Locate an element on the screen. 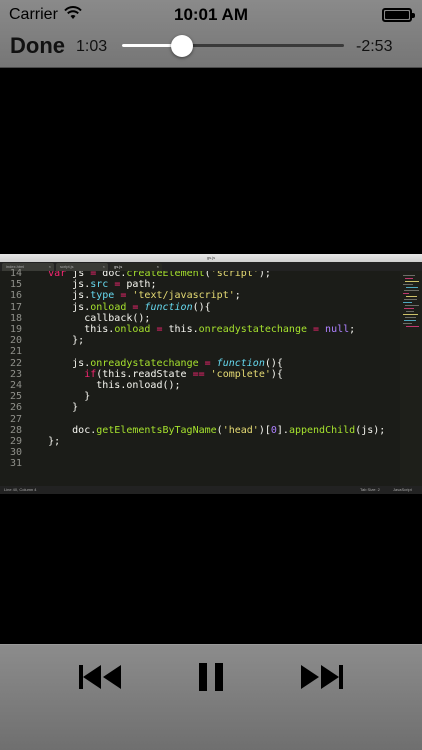  code-token: if is located at coordinates (90, 374).